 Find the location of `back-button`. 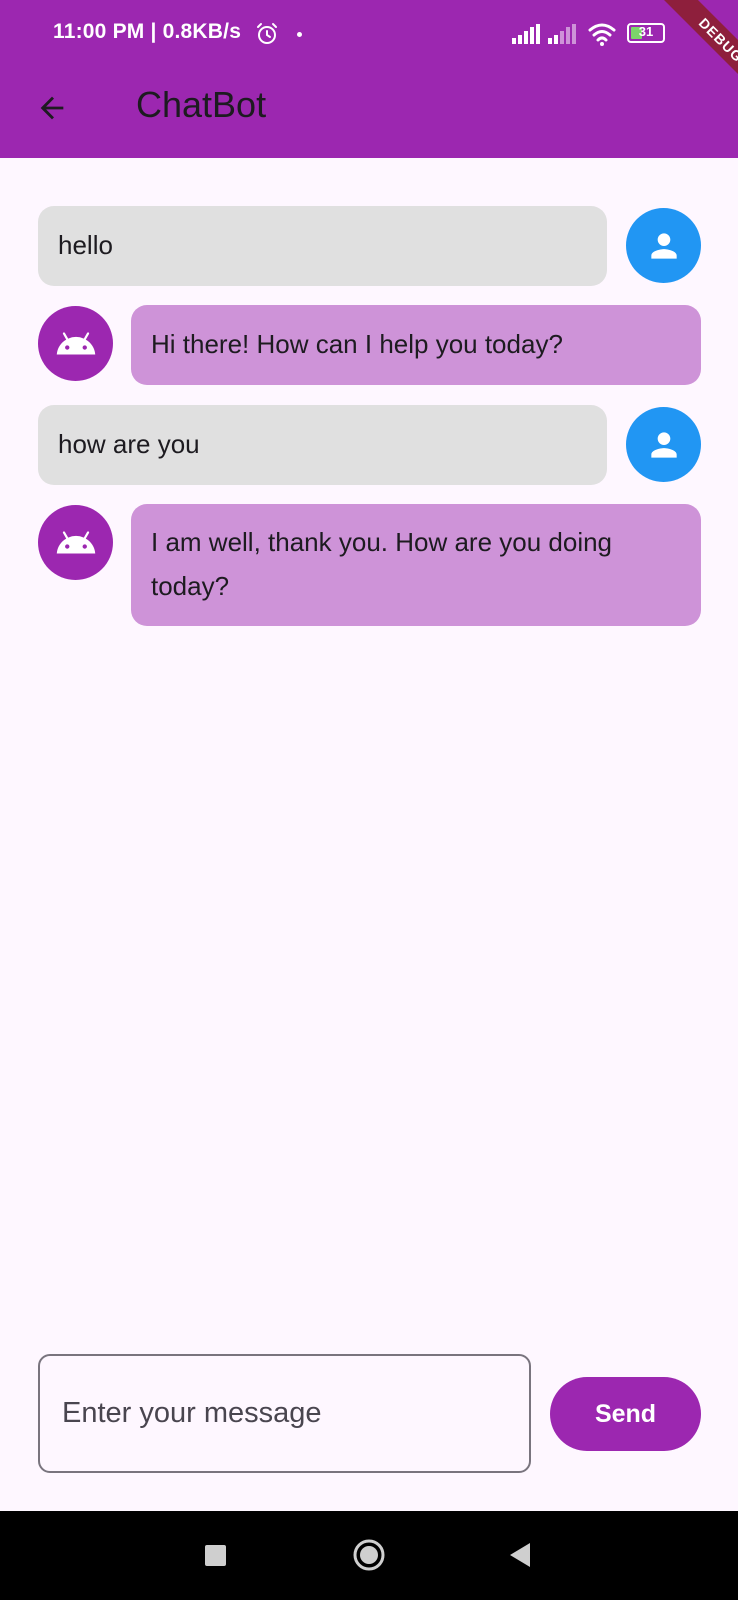

back-button is located at coordinates (52, 108).